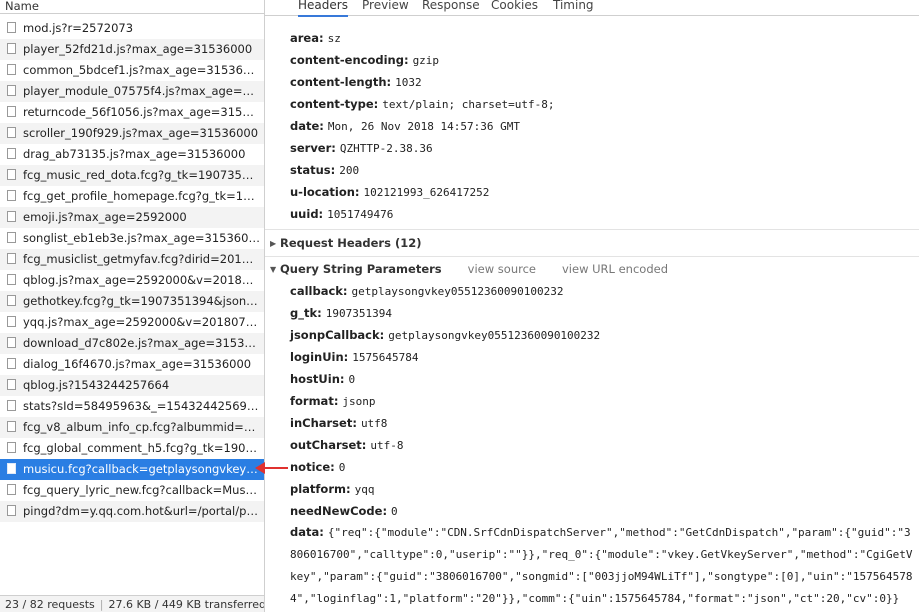  What do you see at coordinates (271, 468) in the screenshot?
I see `annotation-arrow-icon` at bounding box center [271, 468].